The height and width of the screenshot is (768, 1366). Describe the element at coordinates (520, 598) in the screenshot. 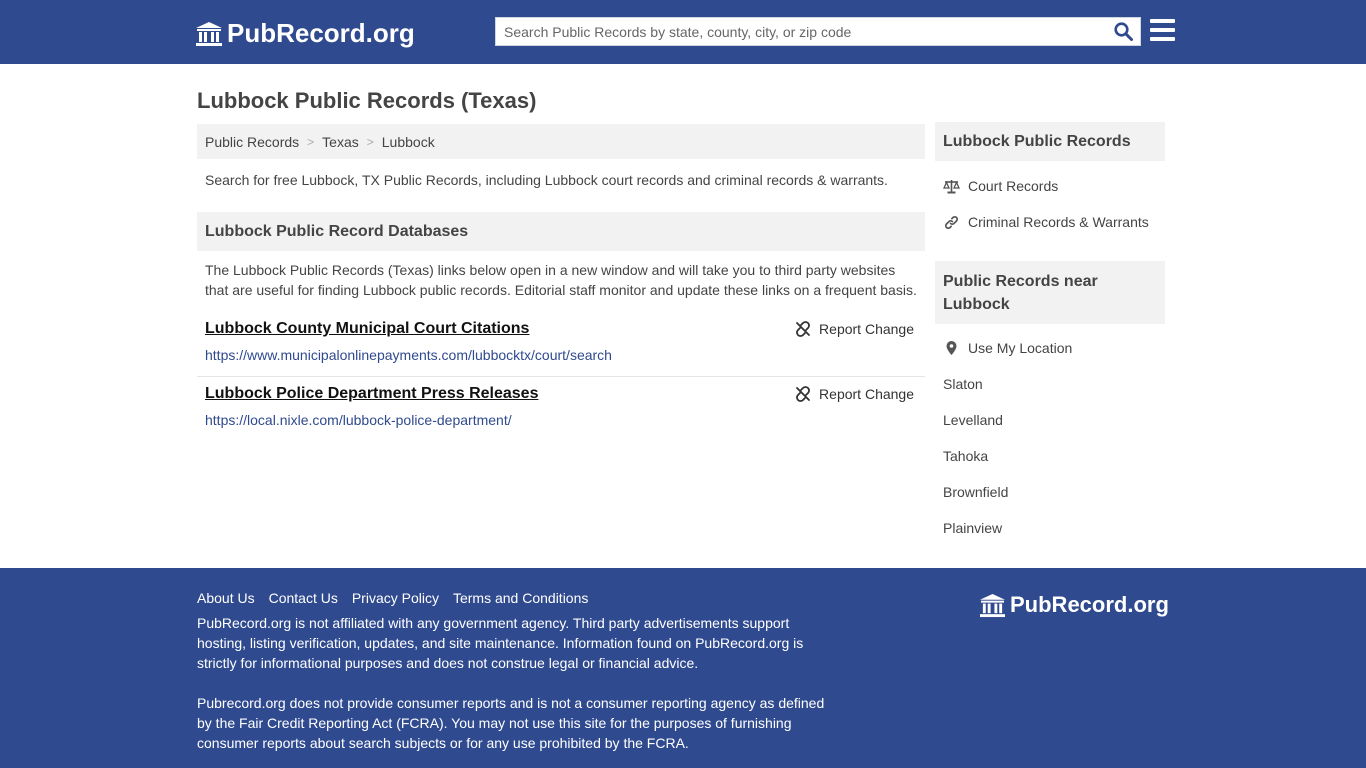

I see `footer-link-terms: Terms and Conditions` at that location.